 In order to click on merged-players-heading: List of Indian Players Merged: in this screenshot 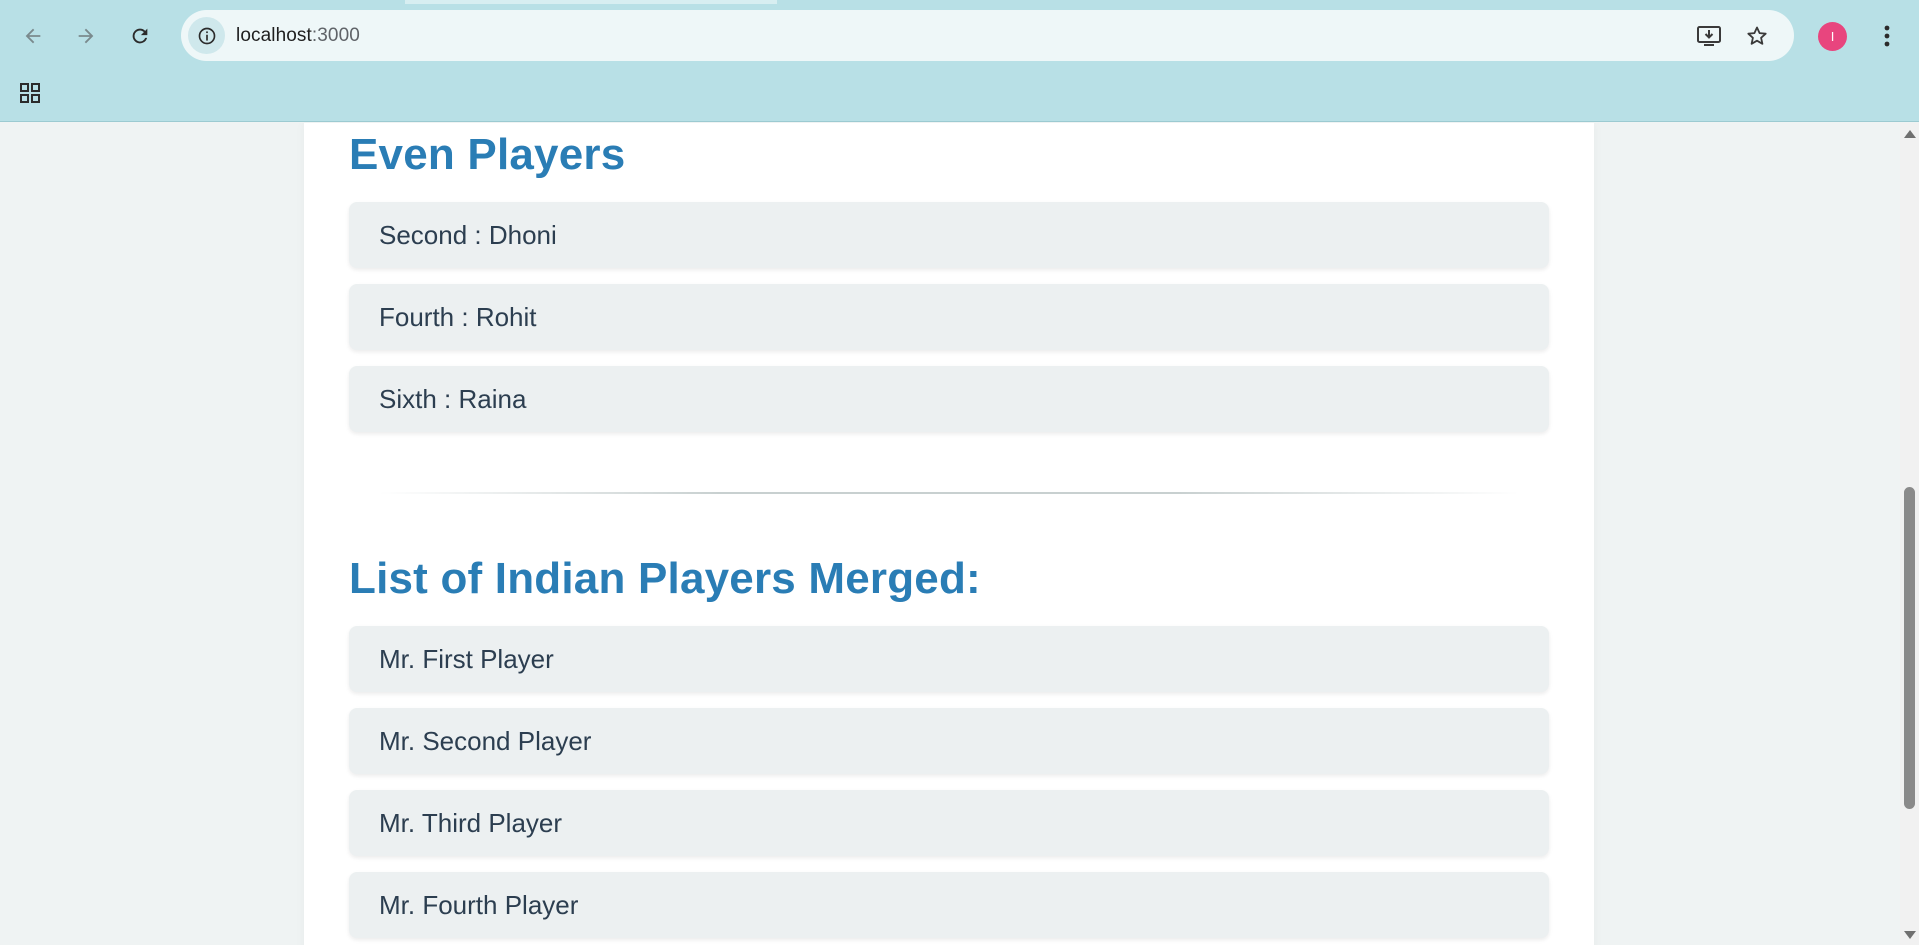, I will do `click(665, 578)`.